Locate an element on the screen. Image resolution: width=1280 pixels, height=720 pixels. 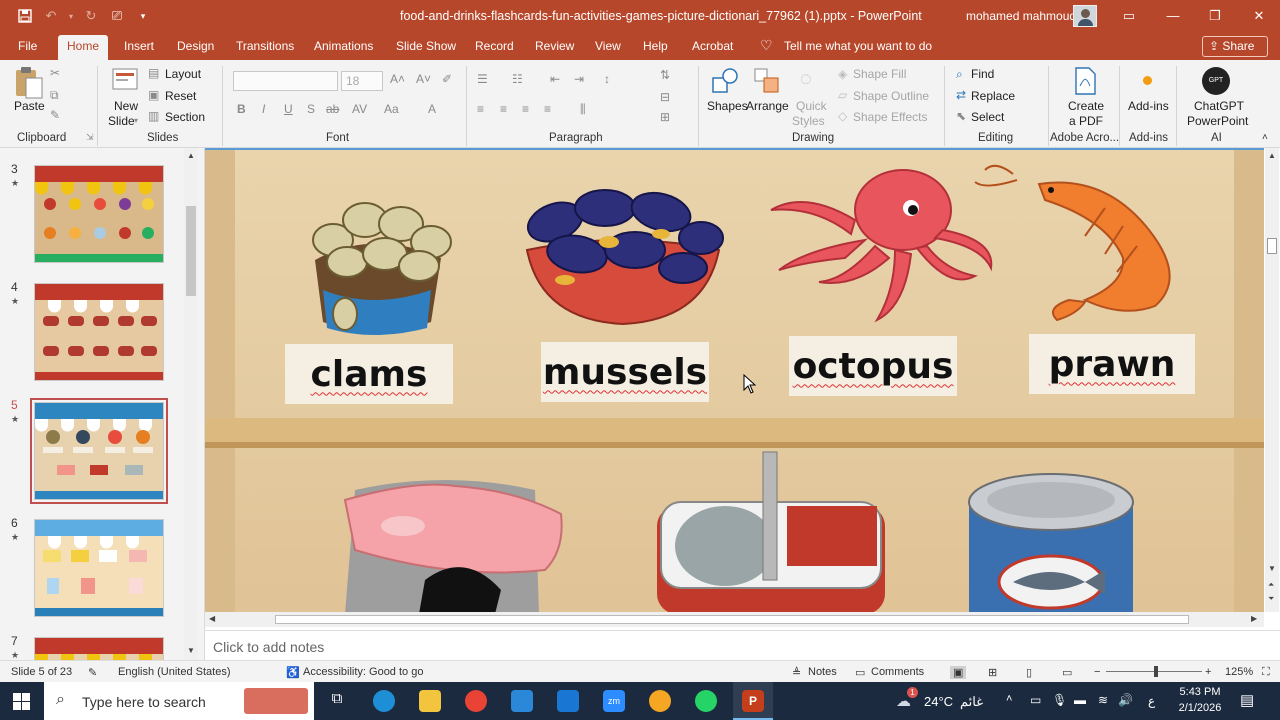
tab-view: View is located at coordinates (608, 46).